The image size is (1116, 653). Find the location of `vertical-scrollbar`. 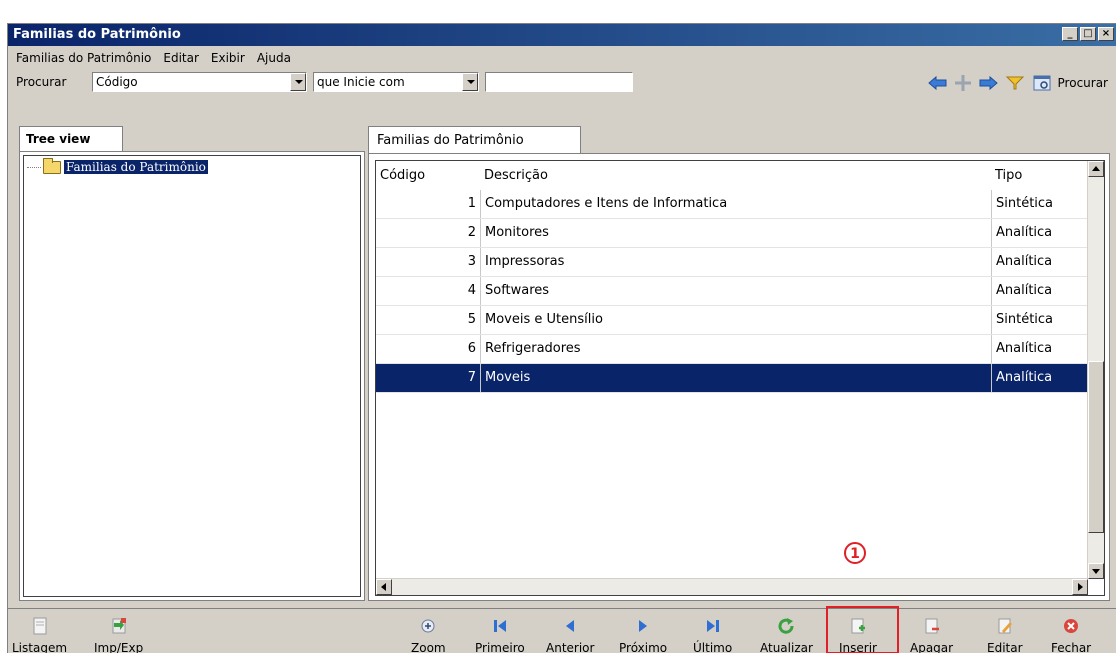

vertical-scrollbar is located at coordinates (1095, 370).